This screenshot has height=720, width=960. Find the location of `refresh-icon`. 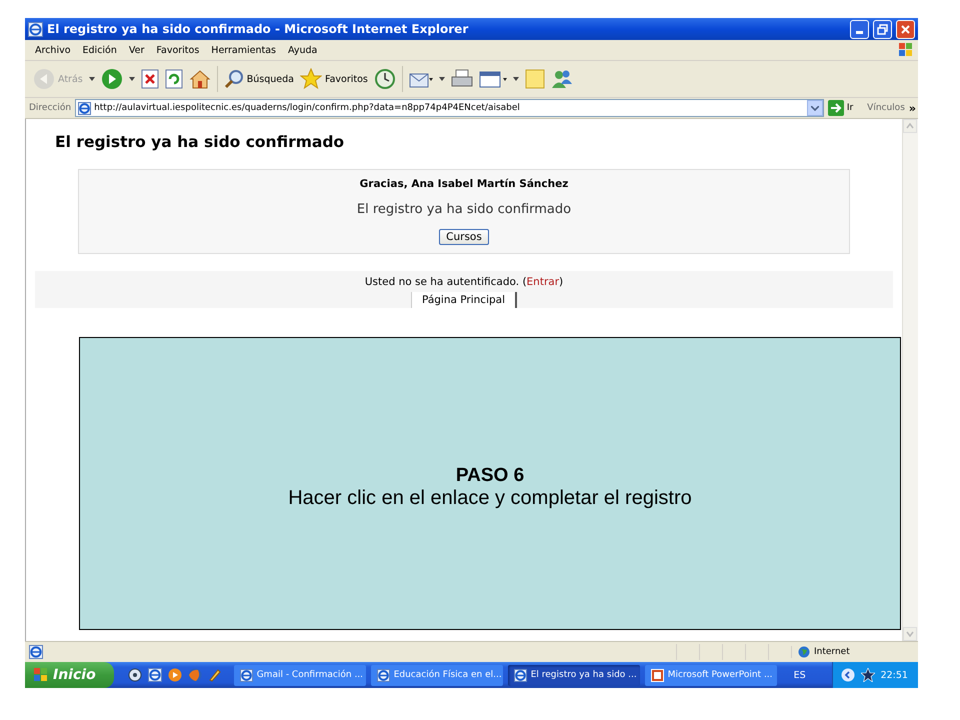

refresh-icon is located at coordinates (173, 79).